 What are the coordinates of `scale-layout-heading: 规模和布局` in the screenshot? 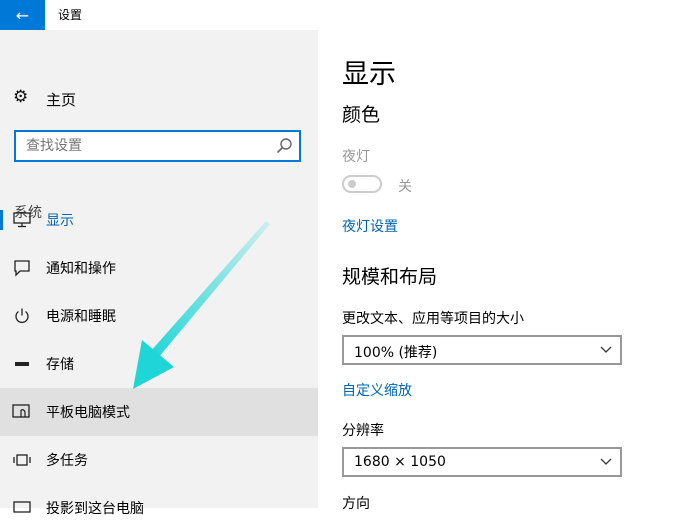 It's located at (390, 277).